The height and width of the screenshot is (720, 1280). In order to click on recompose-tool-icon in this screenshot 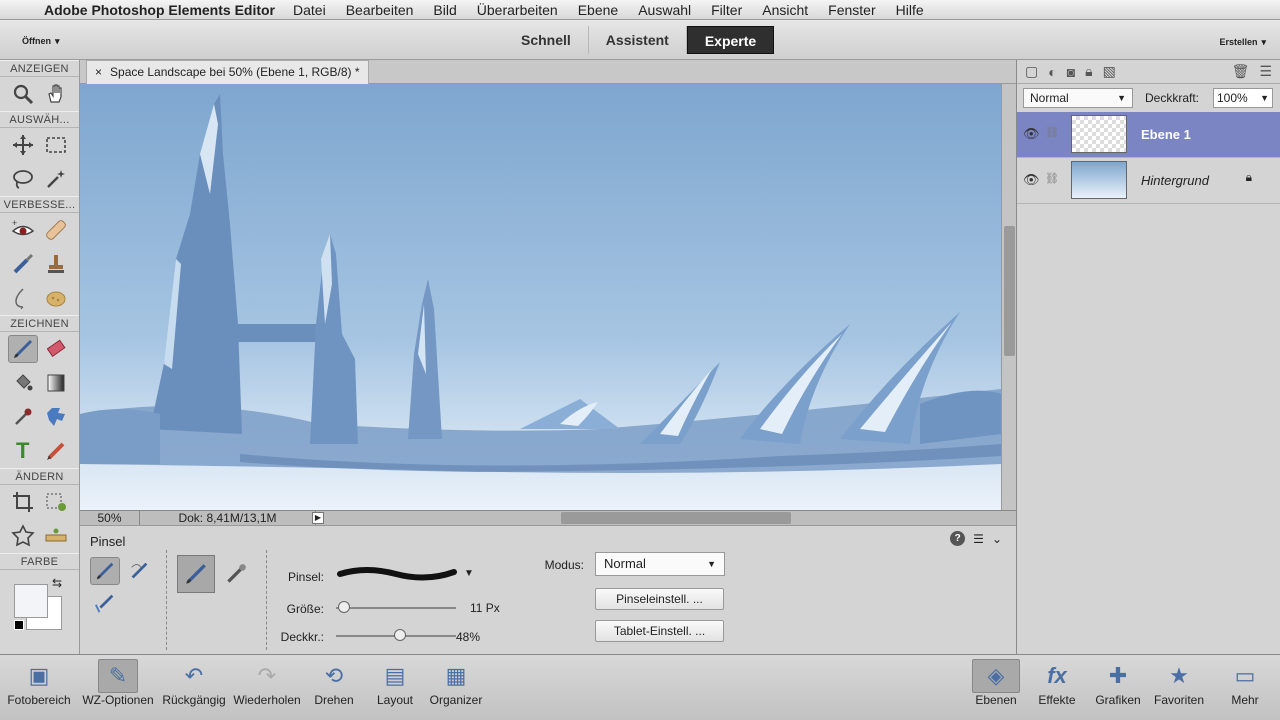, I will do `click(56, 502)`.